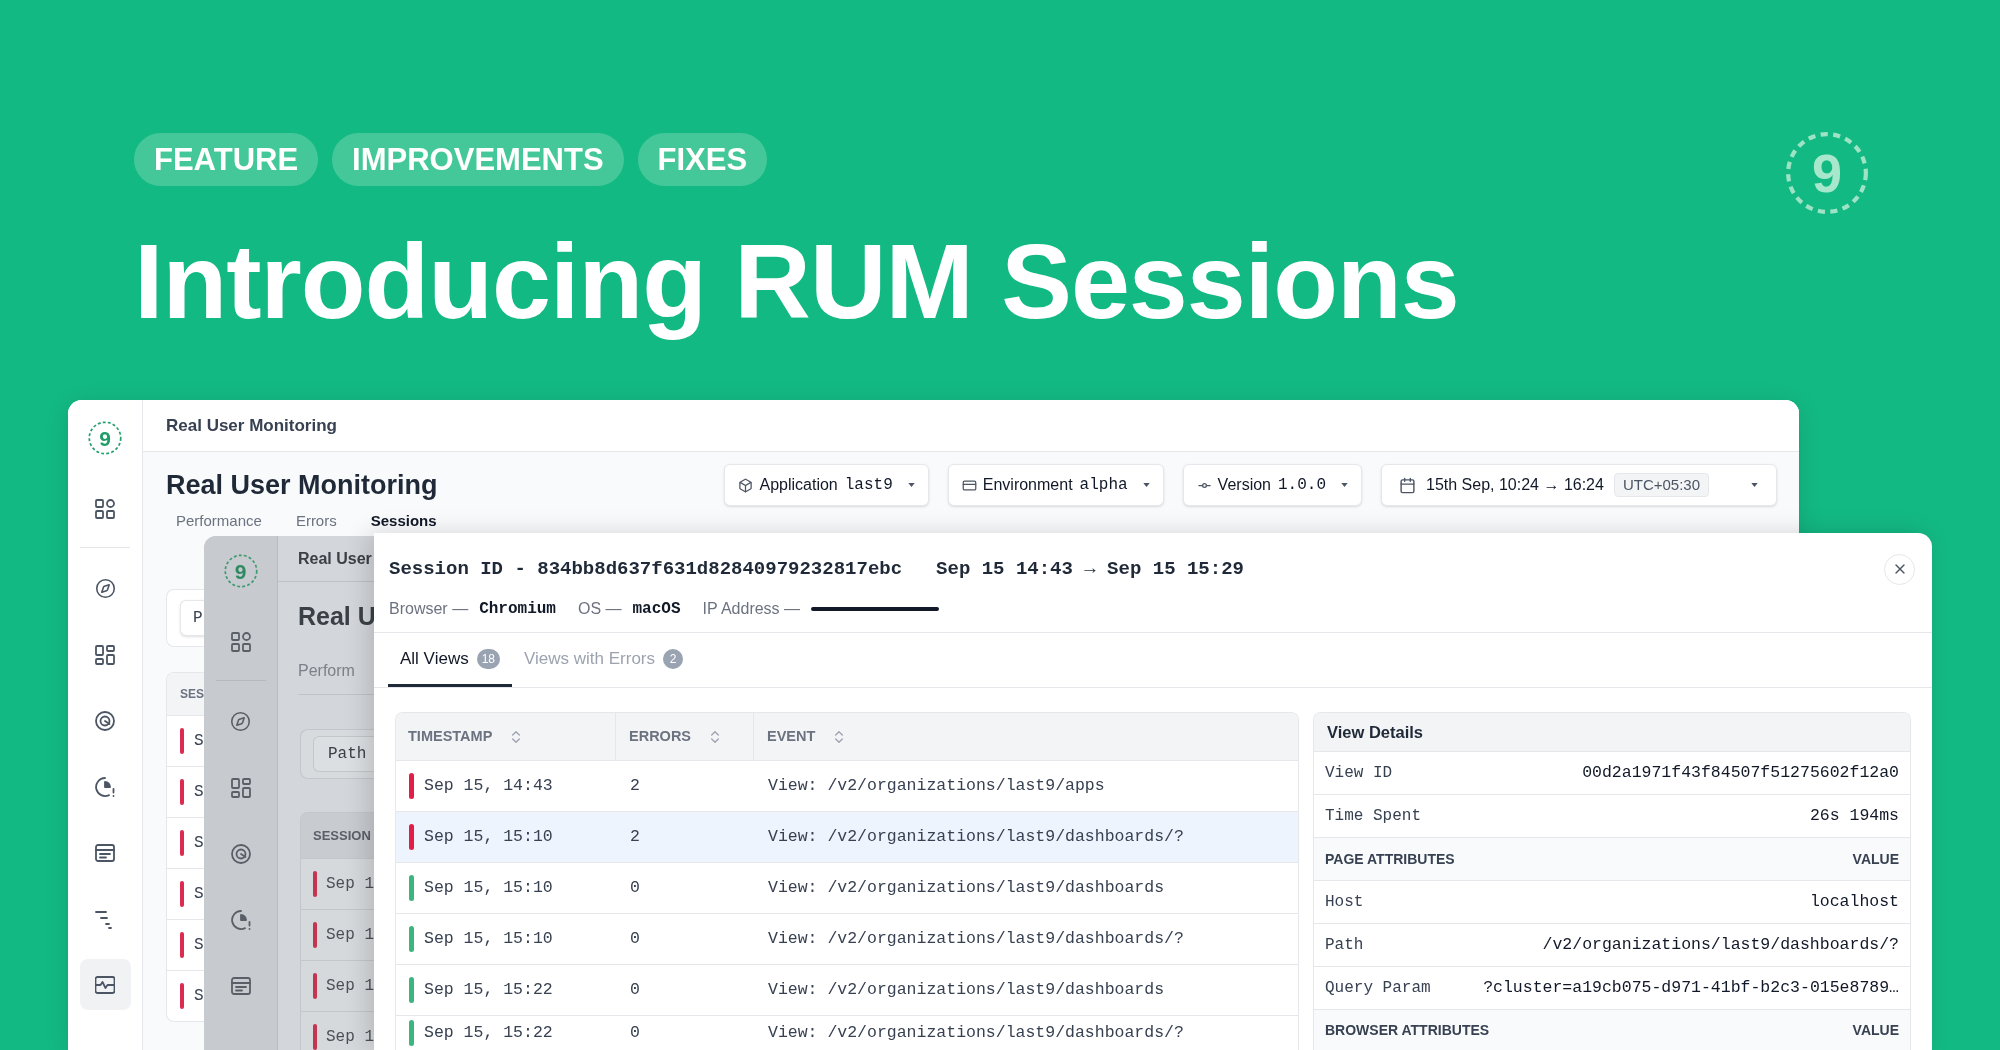  What do you see at coordinates (344, 754) in the screenshot?
I see `filter-button: Path` at bounding box center [344, 754].